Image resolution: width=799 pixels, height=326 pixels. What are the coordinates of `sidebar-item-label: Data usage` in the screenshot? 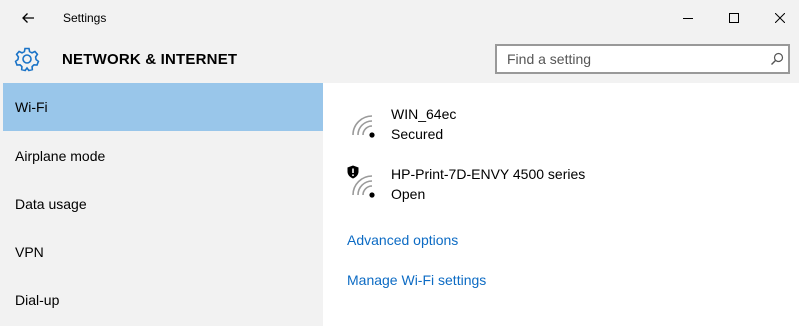 It's located at (51, 204).